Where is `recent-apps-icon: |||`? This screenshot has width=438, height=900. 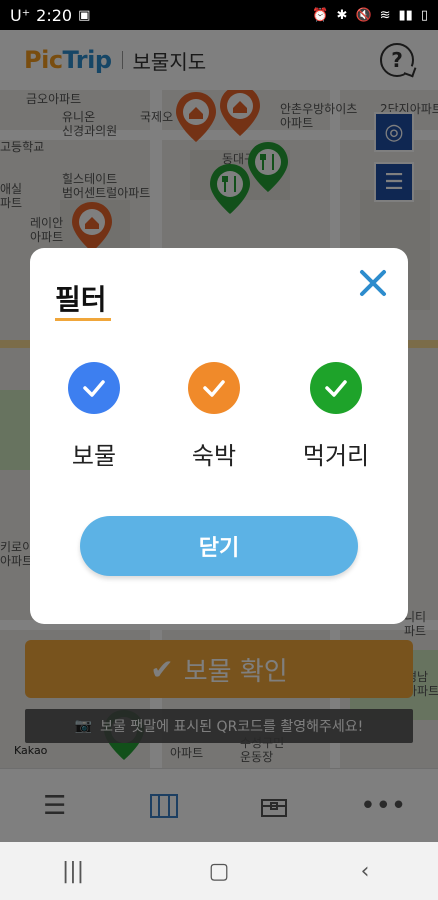 recent-apps-icon: ||| is located at coordinates (73, 871).